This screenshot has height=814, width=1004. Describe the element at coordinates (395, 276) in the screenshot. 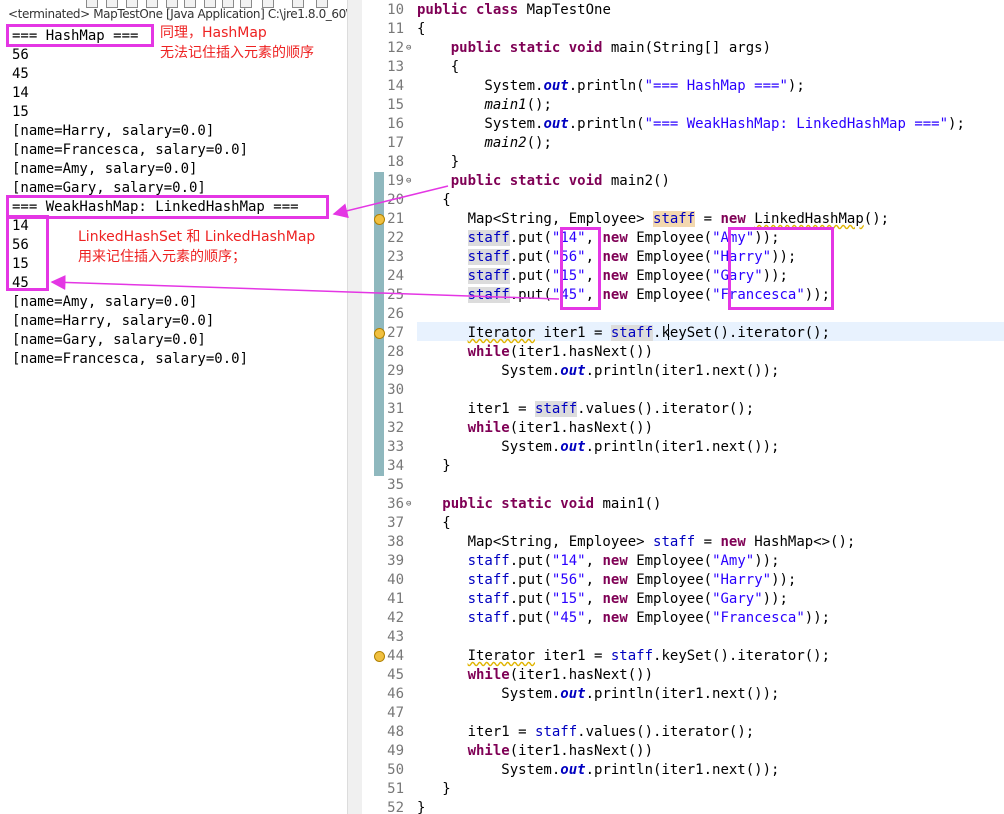

I see `line-number: 24` at that location.